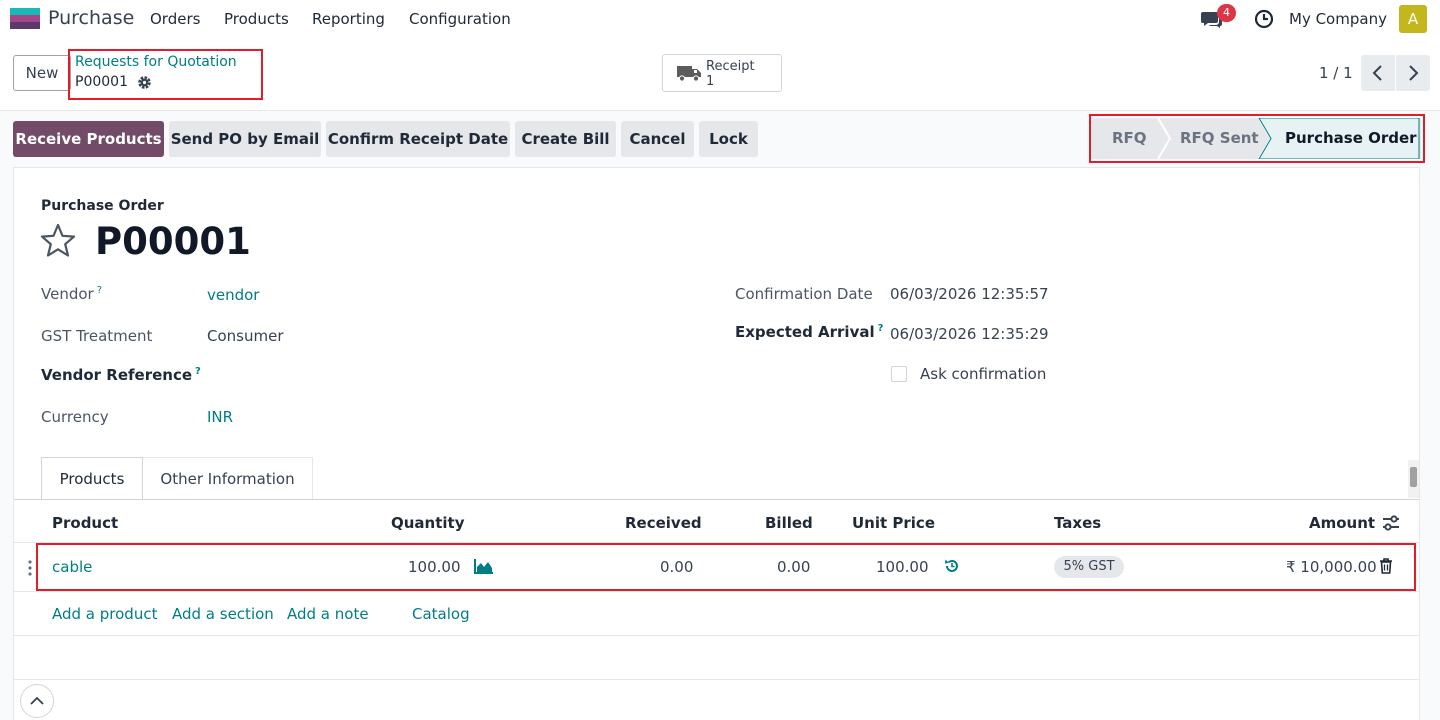  What do you see at coordinates (30, 568) in the screenshot?
I see `drag-handle-icon` at bounding box center [30, 568].